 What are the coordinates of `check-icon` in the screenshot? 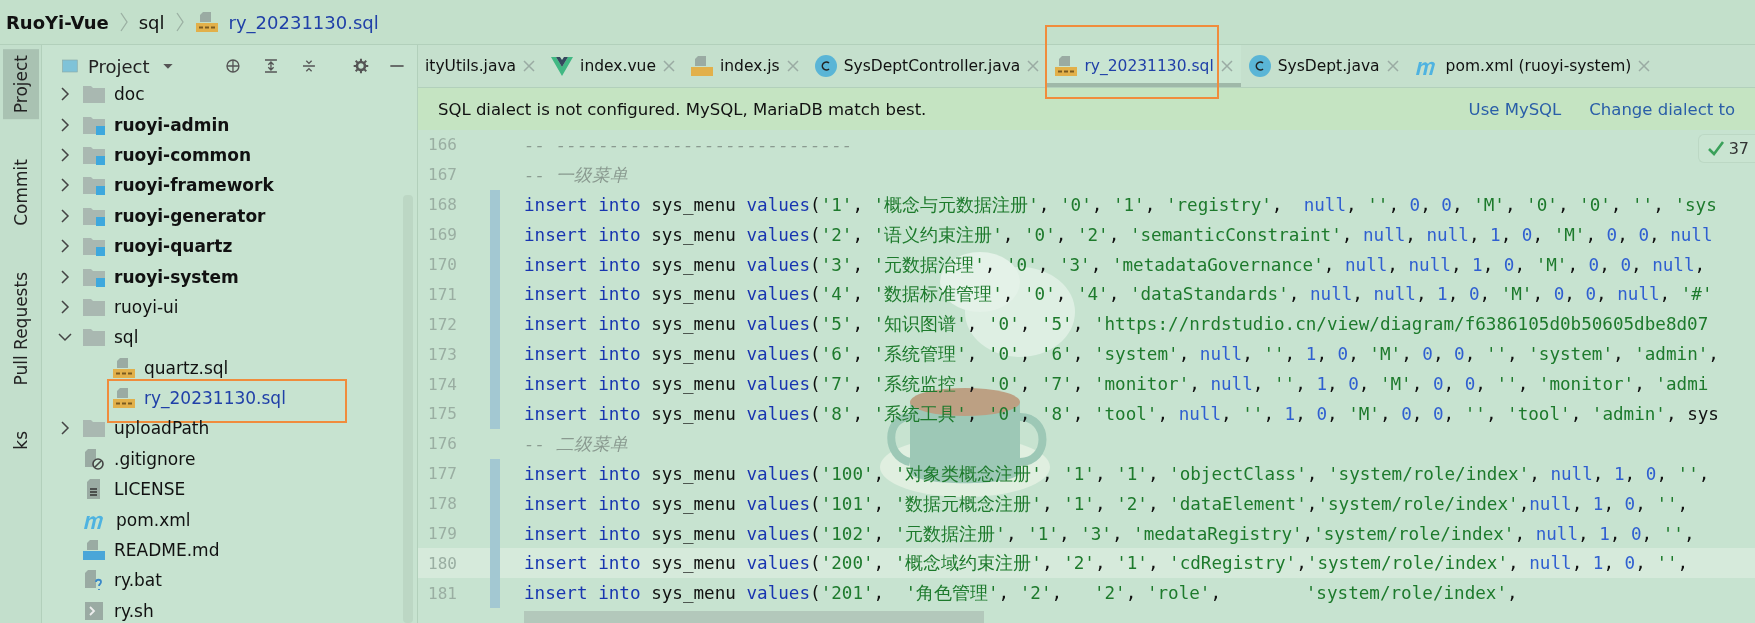 It's located at (1715, 148).